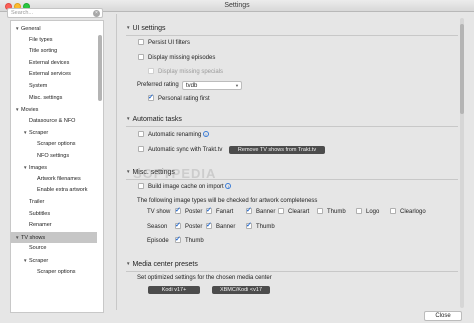 The width and height of the screenshot is (474, 323). Describe the element at coordinates (174, 290) in the screenshot. I see `kodi-v17-preset-button: Kodi v17+` at that location.